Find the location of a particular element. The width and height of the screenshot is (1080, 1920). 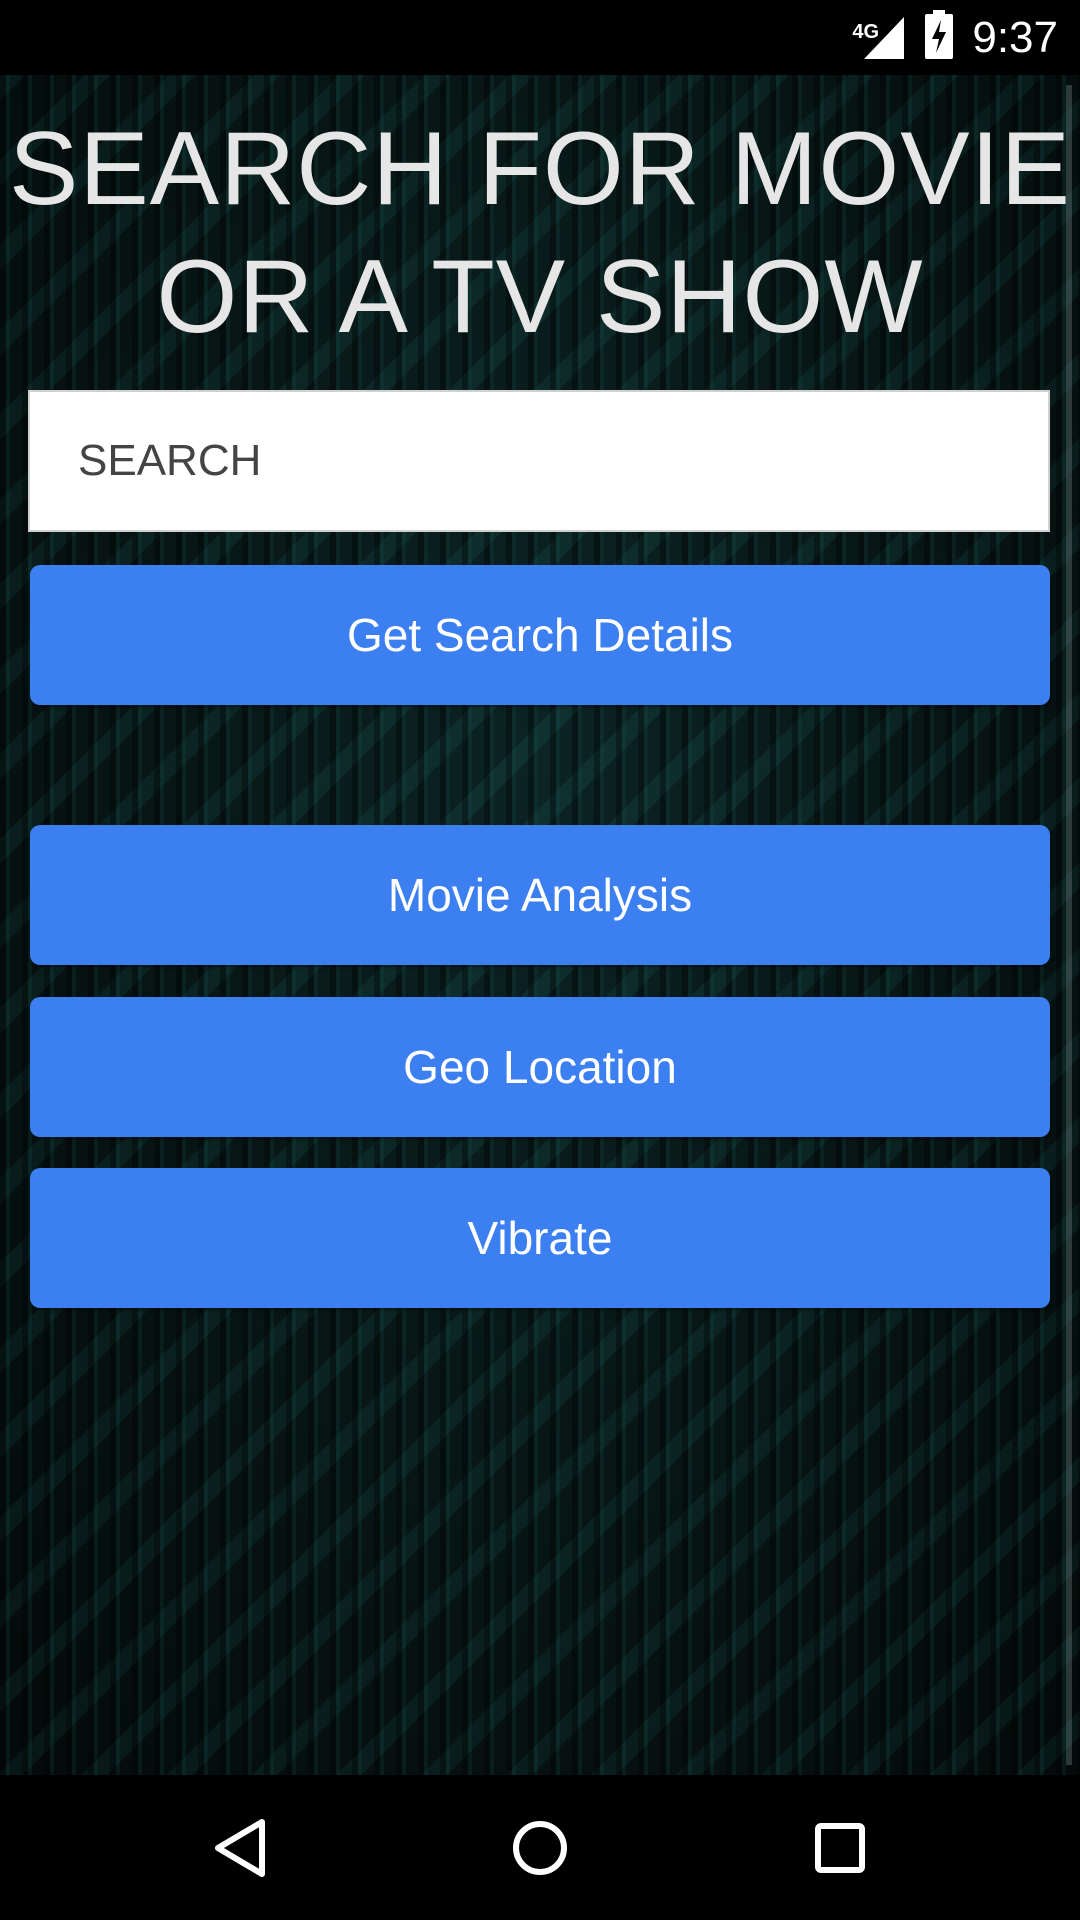

get-search-details-label: Get Search Details is located at coordinates (540, 635).